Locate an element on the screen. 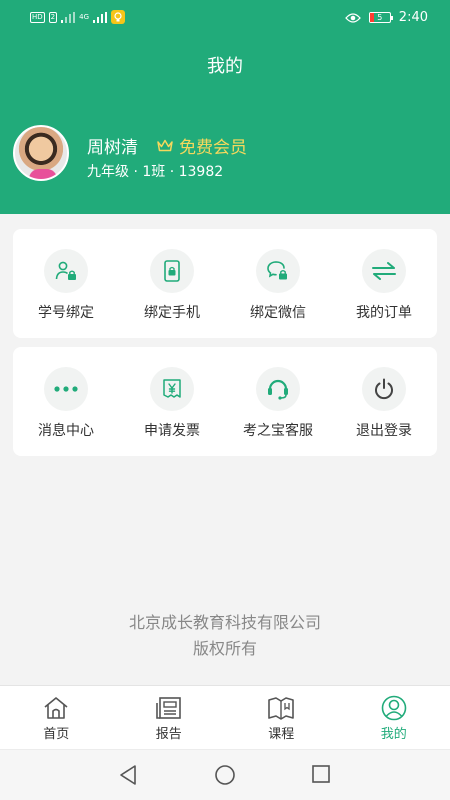  home-circle-icon is located at coordinates (225, 775).